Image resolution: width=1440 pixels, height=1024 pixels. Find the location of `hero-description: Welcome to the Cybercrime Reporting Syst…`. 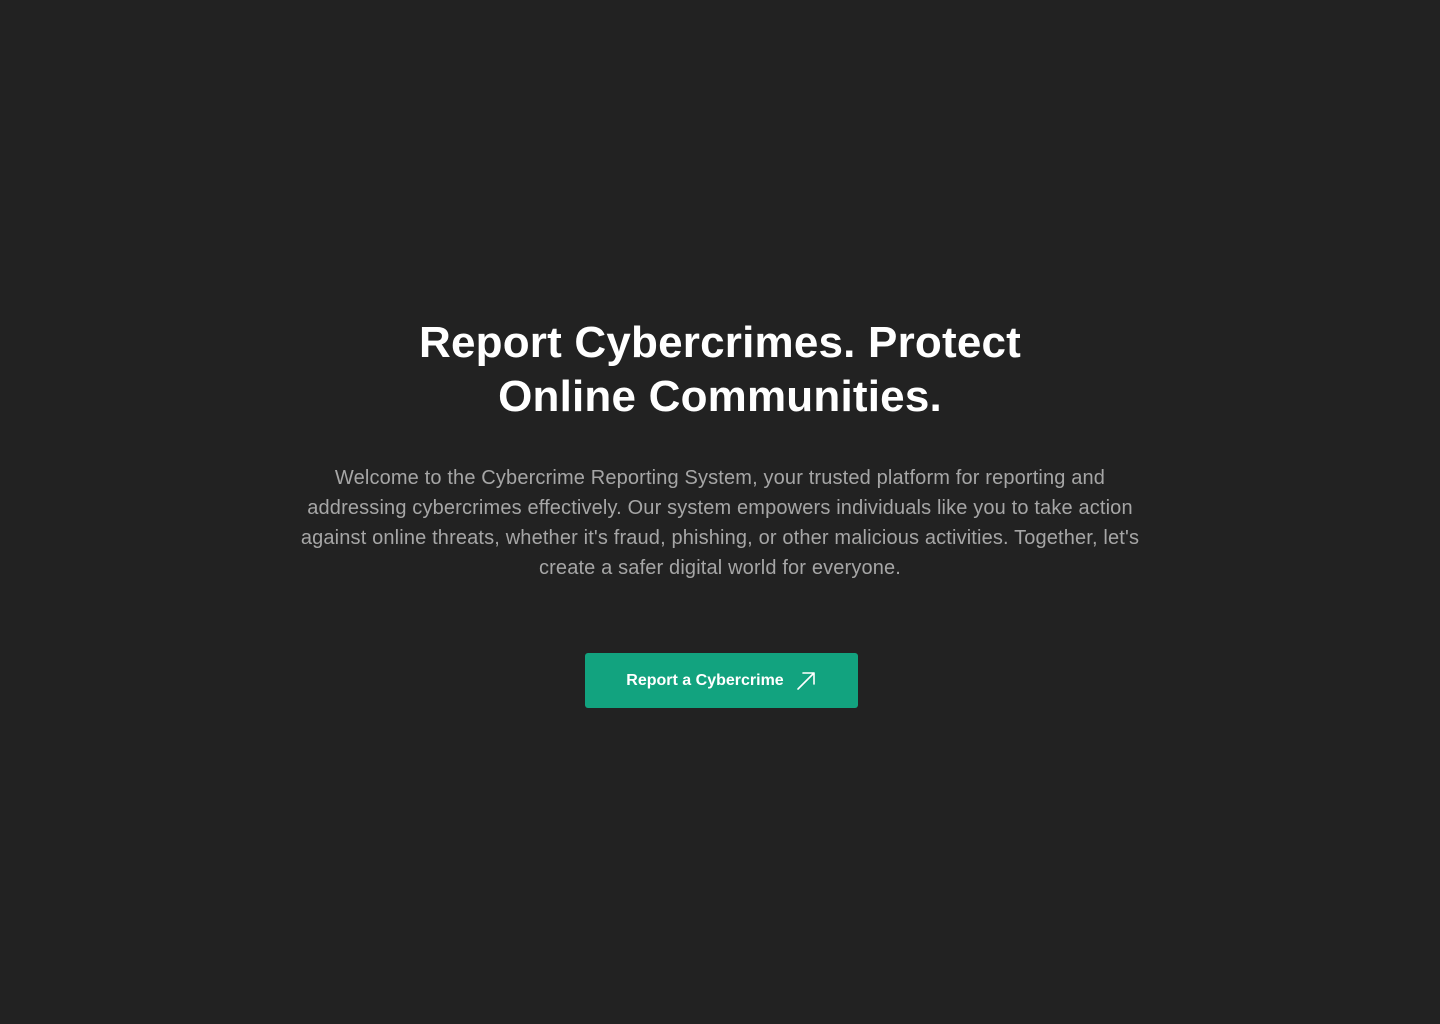

hero-description: Welcome to the Cybercrime Reporting Syst… is located at coordinates (720, 523).